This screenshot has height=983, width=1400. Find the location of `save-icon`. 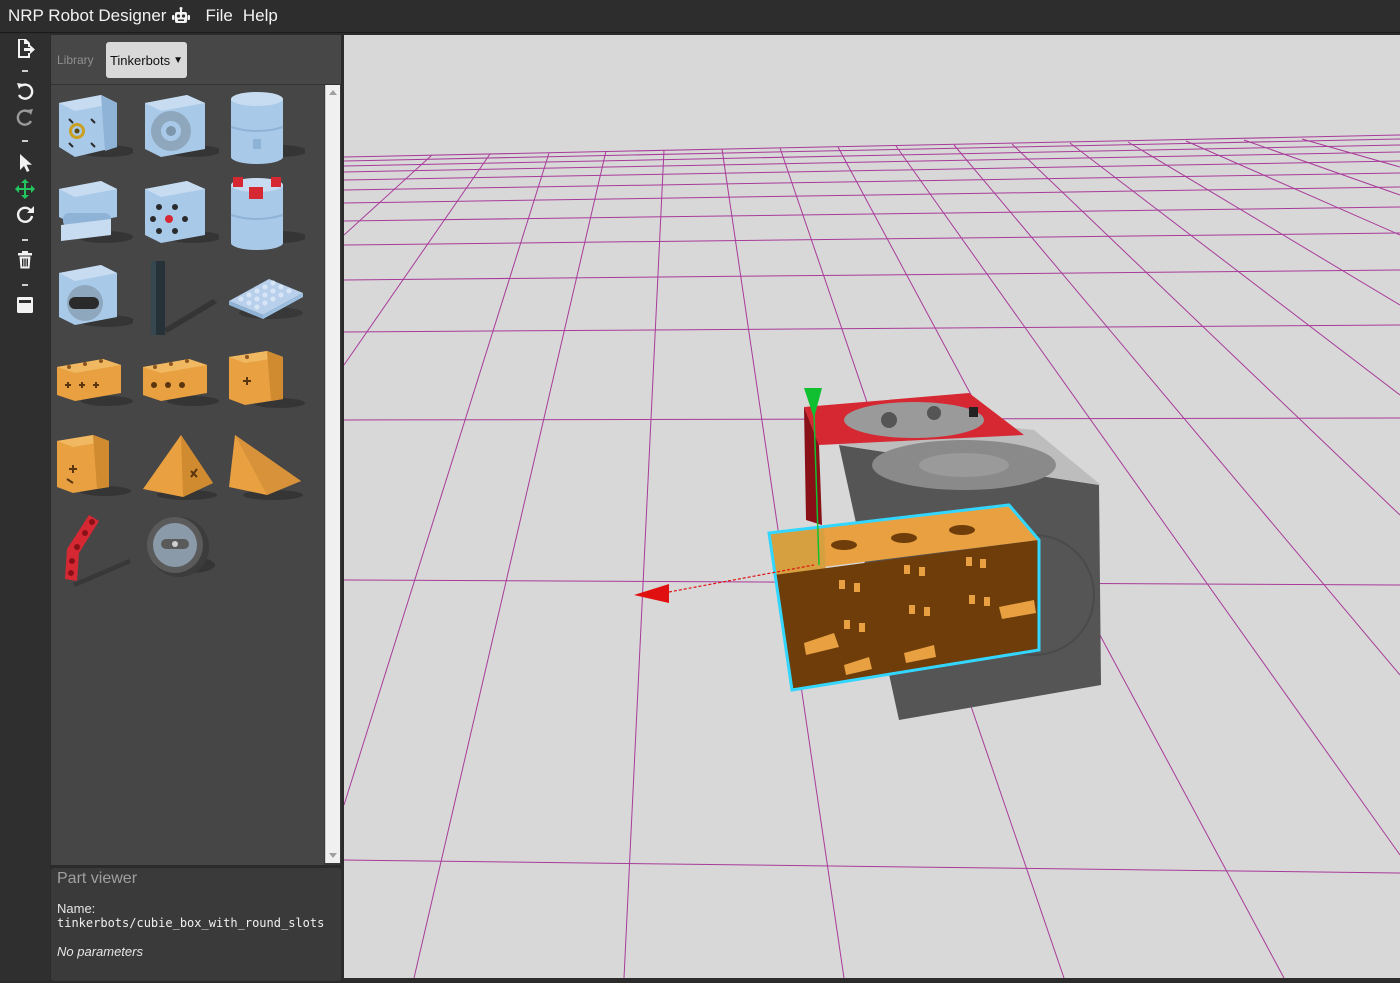

save-icon is located at coordinates (25, 305).